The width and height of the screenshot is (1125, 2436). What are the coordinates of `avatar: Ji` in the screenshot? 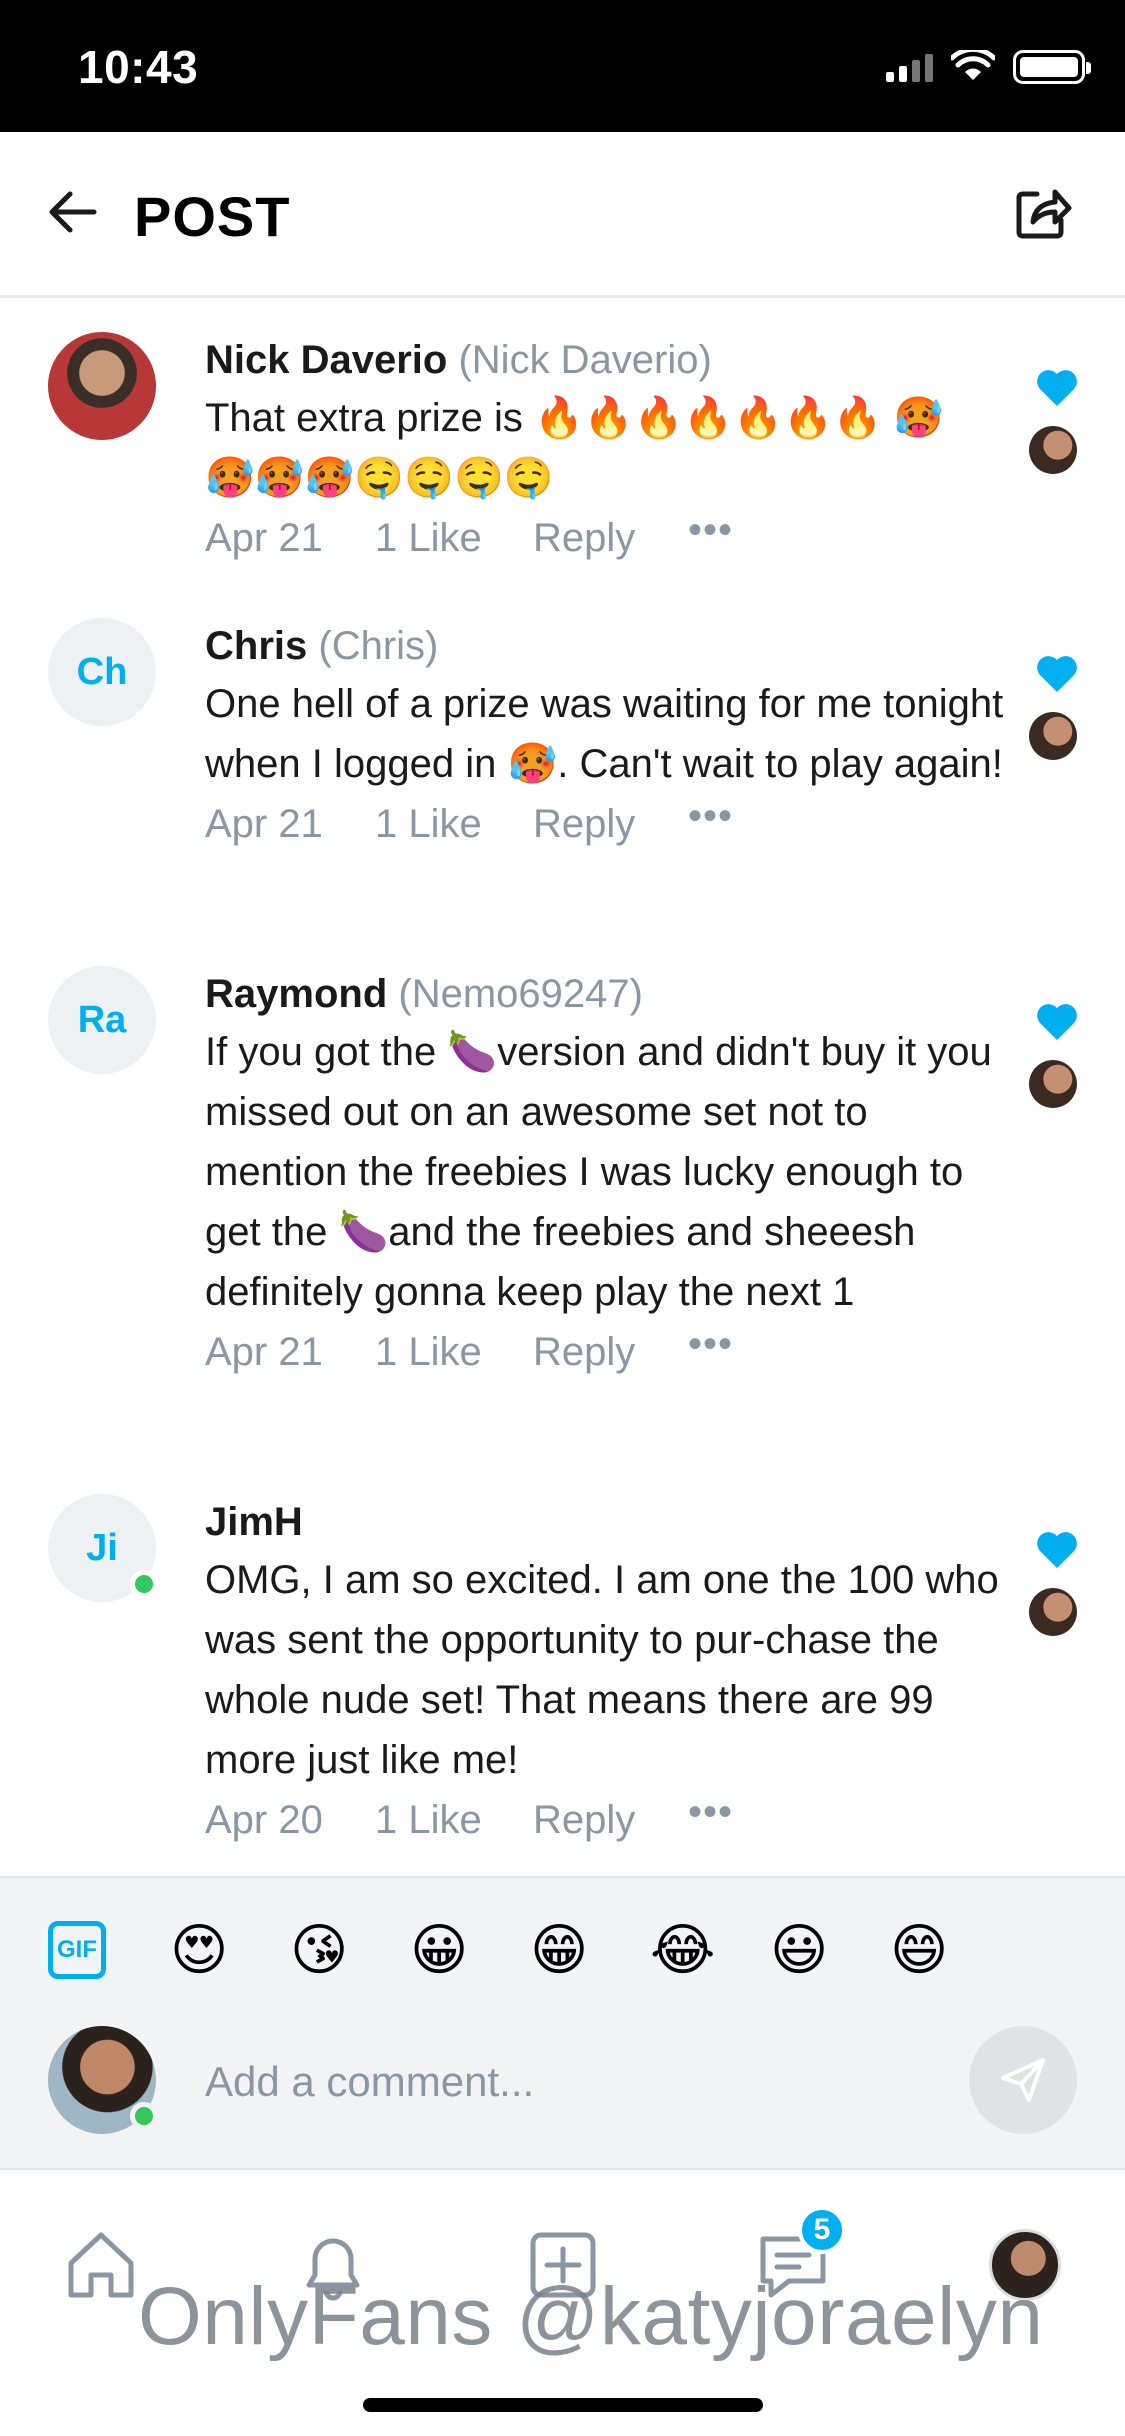 It's located at (103, 1548).